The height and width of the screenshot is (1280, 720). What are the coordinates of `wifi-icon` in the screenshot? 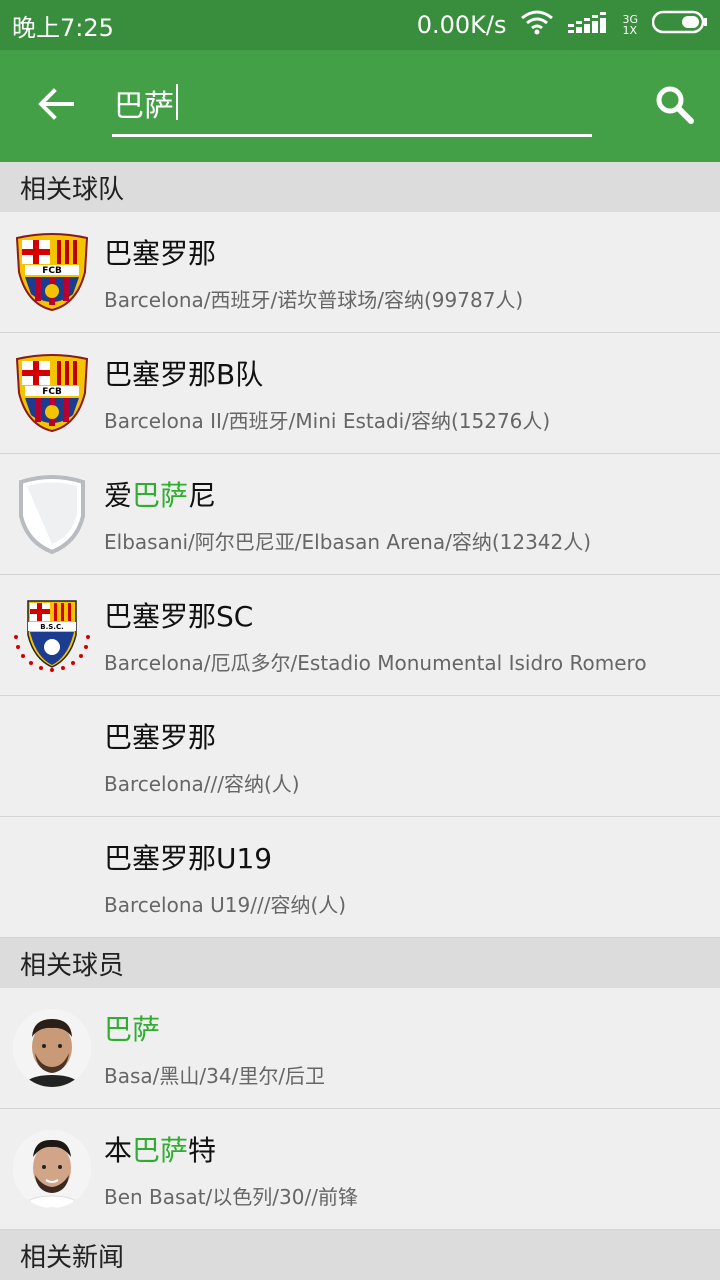 It's located at (537, 25).